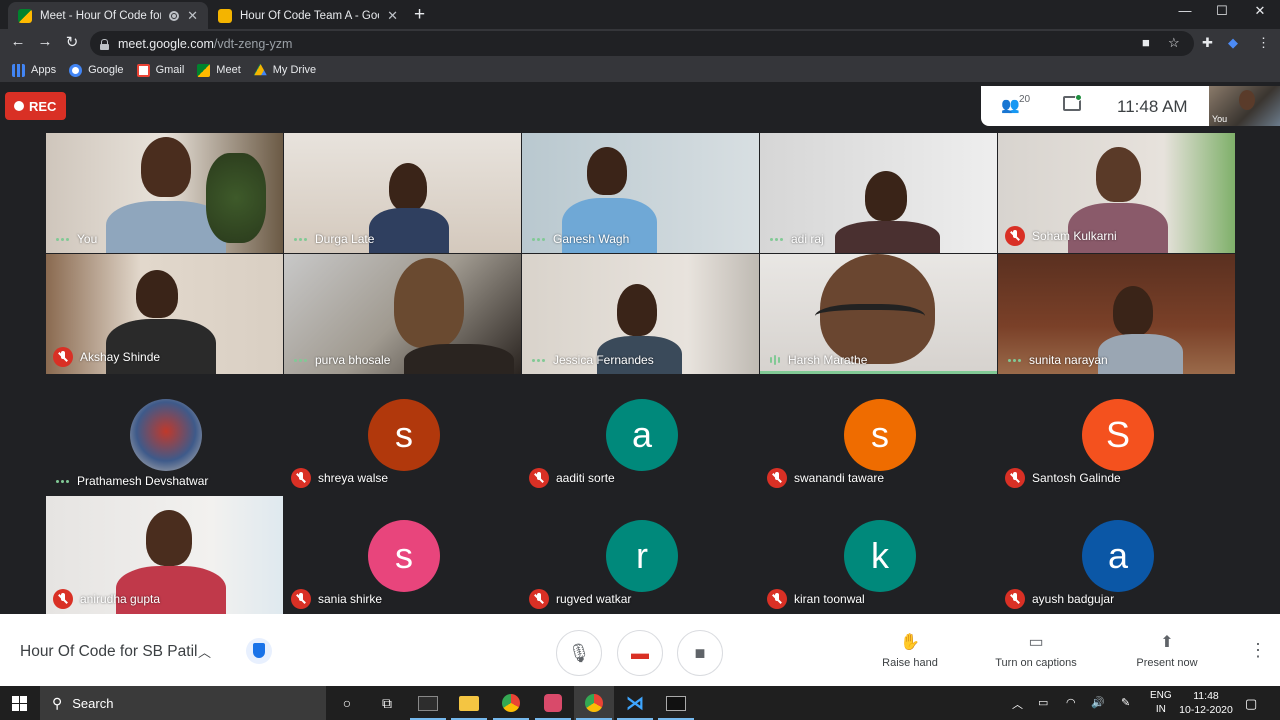  What do you see at coordinates (553, 703) in the screenshot?
I see `app-badge-icon` at bounding box center [553, 703].